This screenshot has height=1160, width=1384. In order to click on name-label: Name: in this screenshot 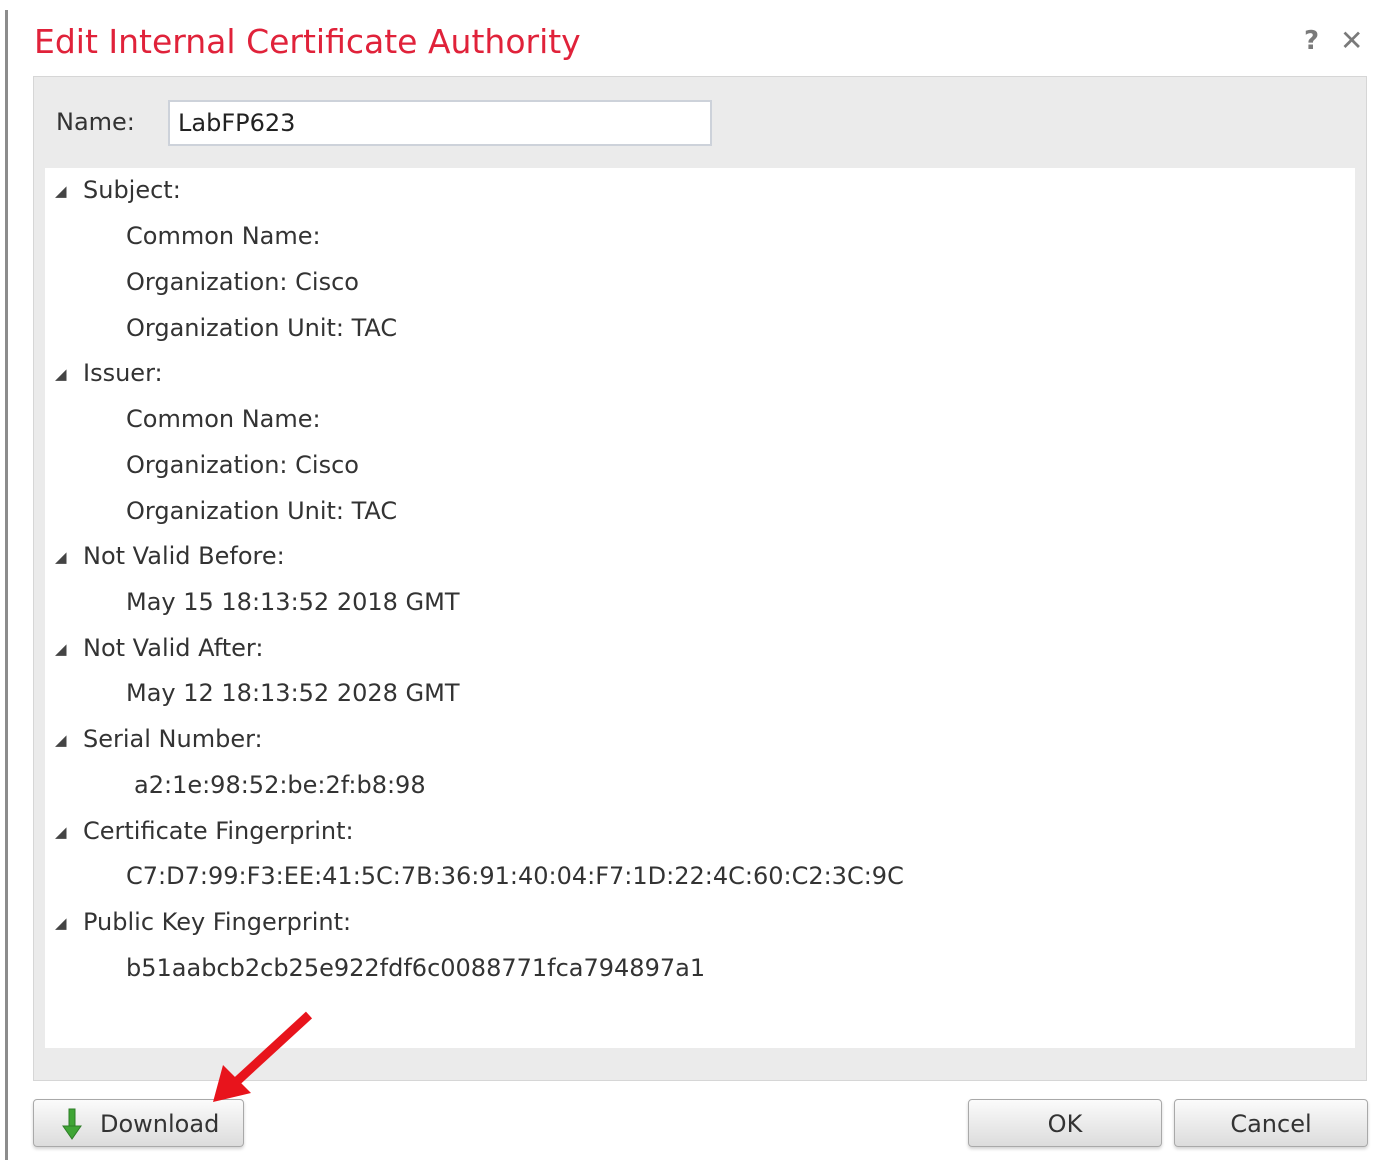, I will do `click(95, 122)`.